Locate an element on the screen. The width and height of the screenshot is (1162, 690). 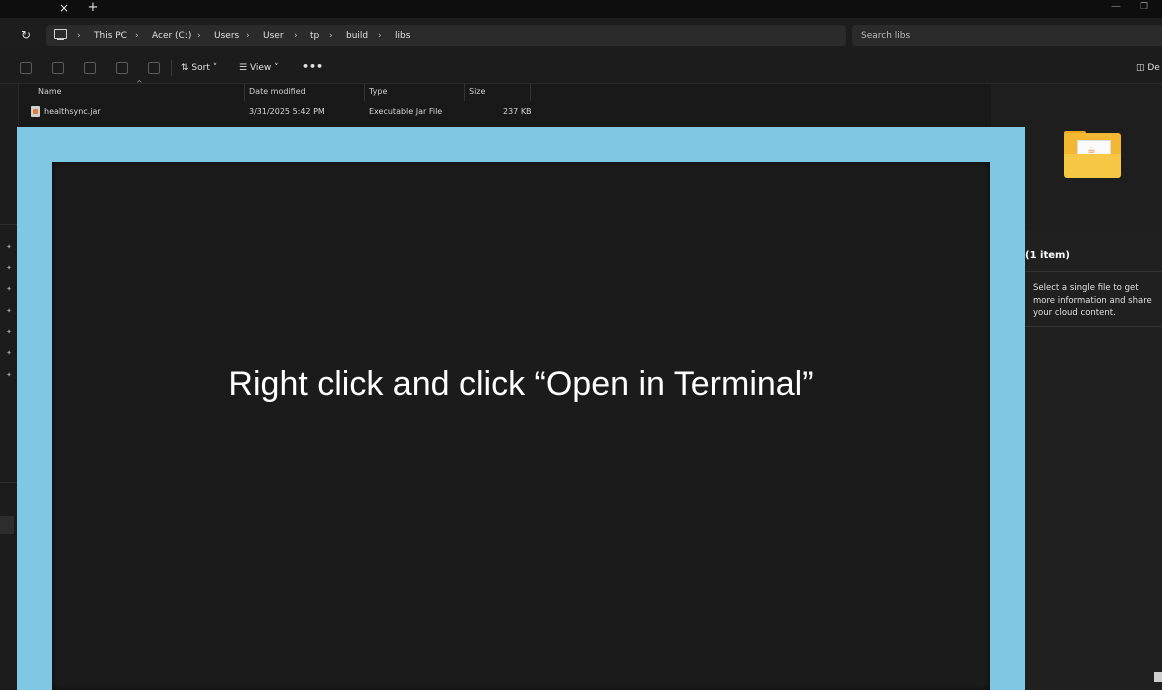
breadcrumb-build: build is located at coordinates (357, 36).